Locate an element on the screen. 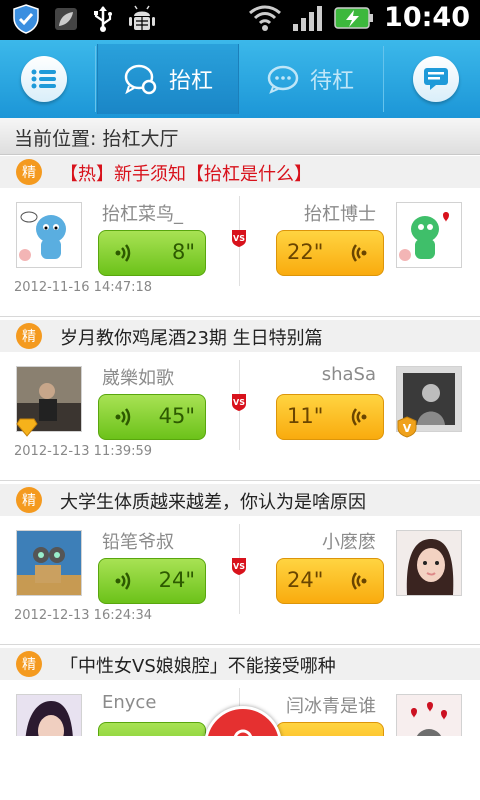  v-badge-icon: V is located at coordinates (407, 427).